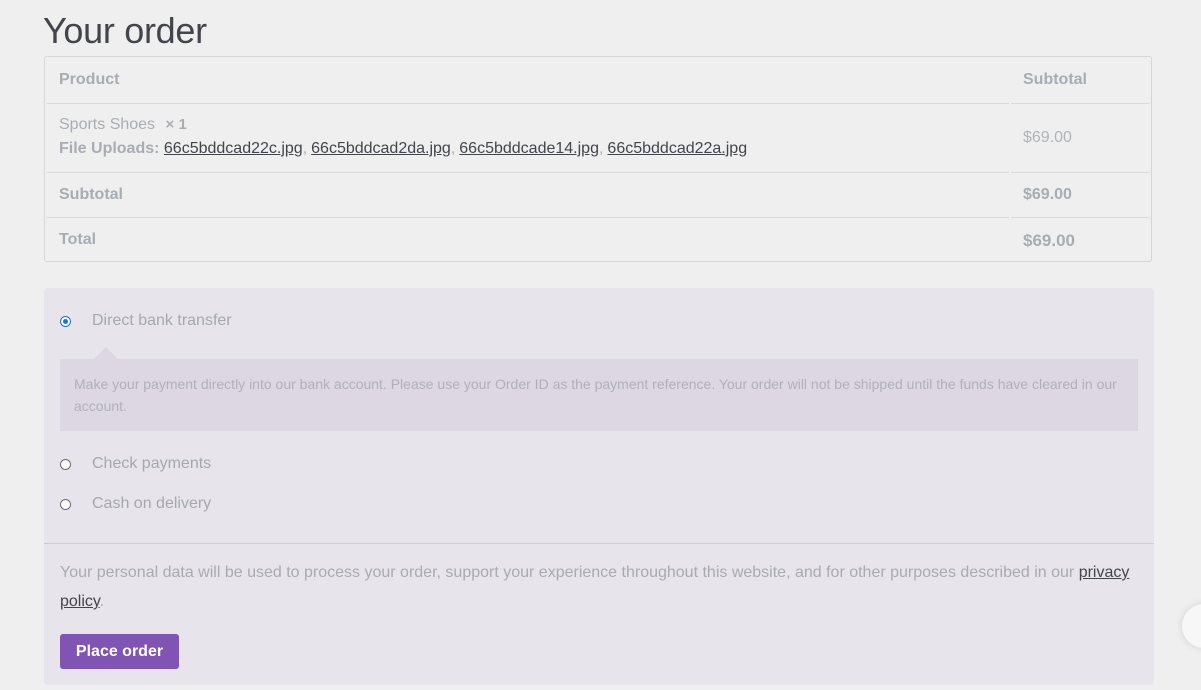 Image resolution: width=1201 pixels, height=690 pixels. Describe the element at coordinates (91, 194) in the screenshot. I see `subtotal-label: Subtotal` at that location.